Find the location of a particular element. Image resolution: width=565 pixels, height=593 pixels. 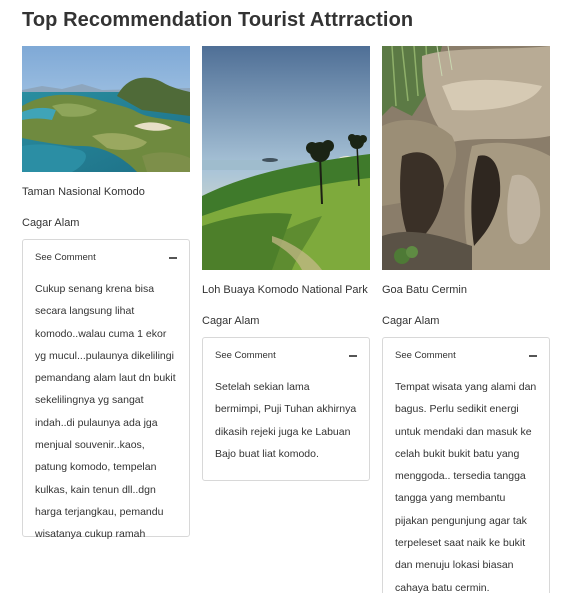

attraction-name: Loh Buaya Komodo National Park is located at coordinates (286, 292).